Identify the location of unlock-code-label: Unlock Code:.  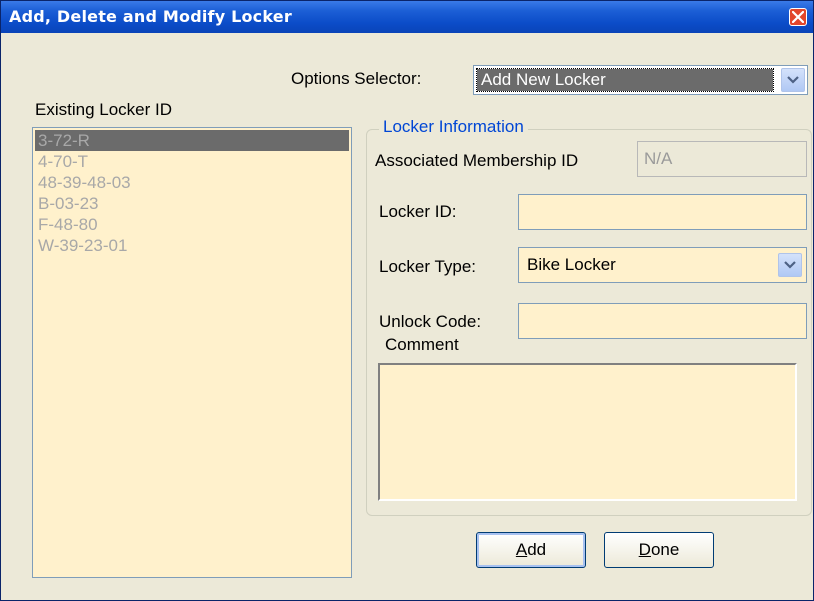
(430, 321).